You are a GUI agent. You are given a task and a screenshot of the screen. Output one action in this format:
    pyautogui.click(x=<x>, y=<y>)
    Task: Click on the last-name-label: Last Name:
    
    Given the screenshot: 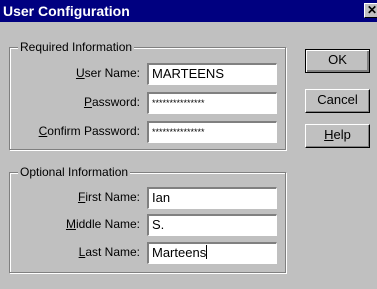 What is the action you would take?
    pyautogui.click(x=109, y=252)
    